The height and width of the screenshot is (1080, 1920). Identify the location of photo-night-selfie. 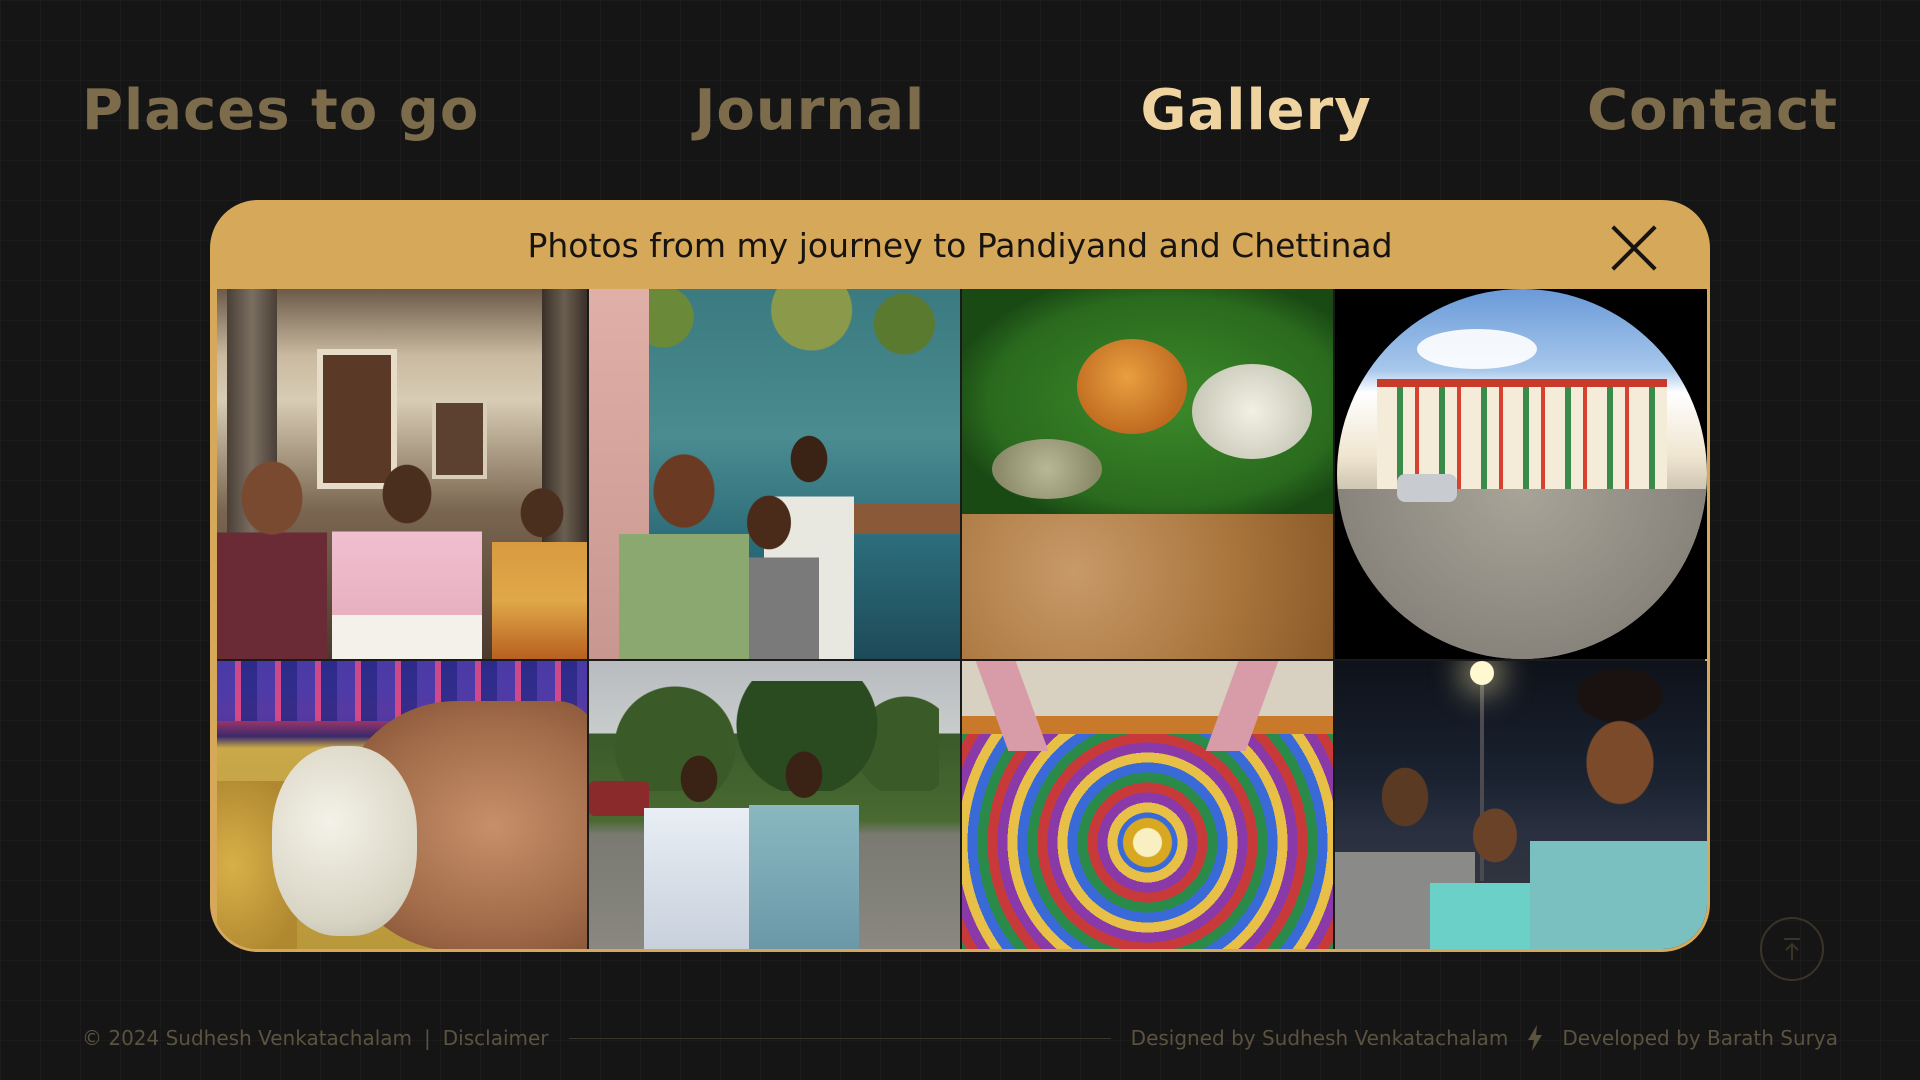
(1521, 805).